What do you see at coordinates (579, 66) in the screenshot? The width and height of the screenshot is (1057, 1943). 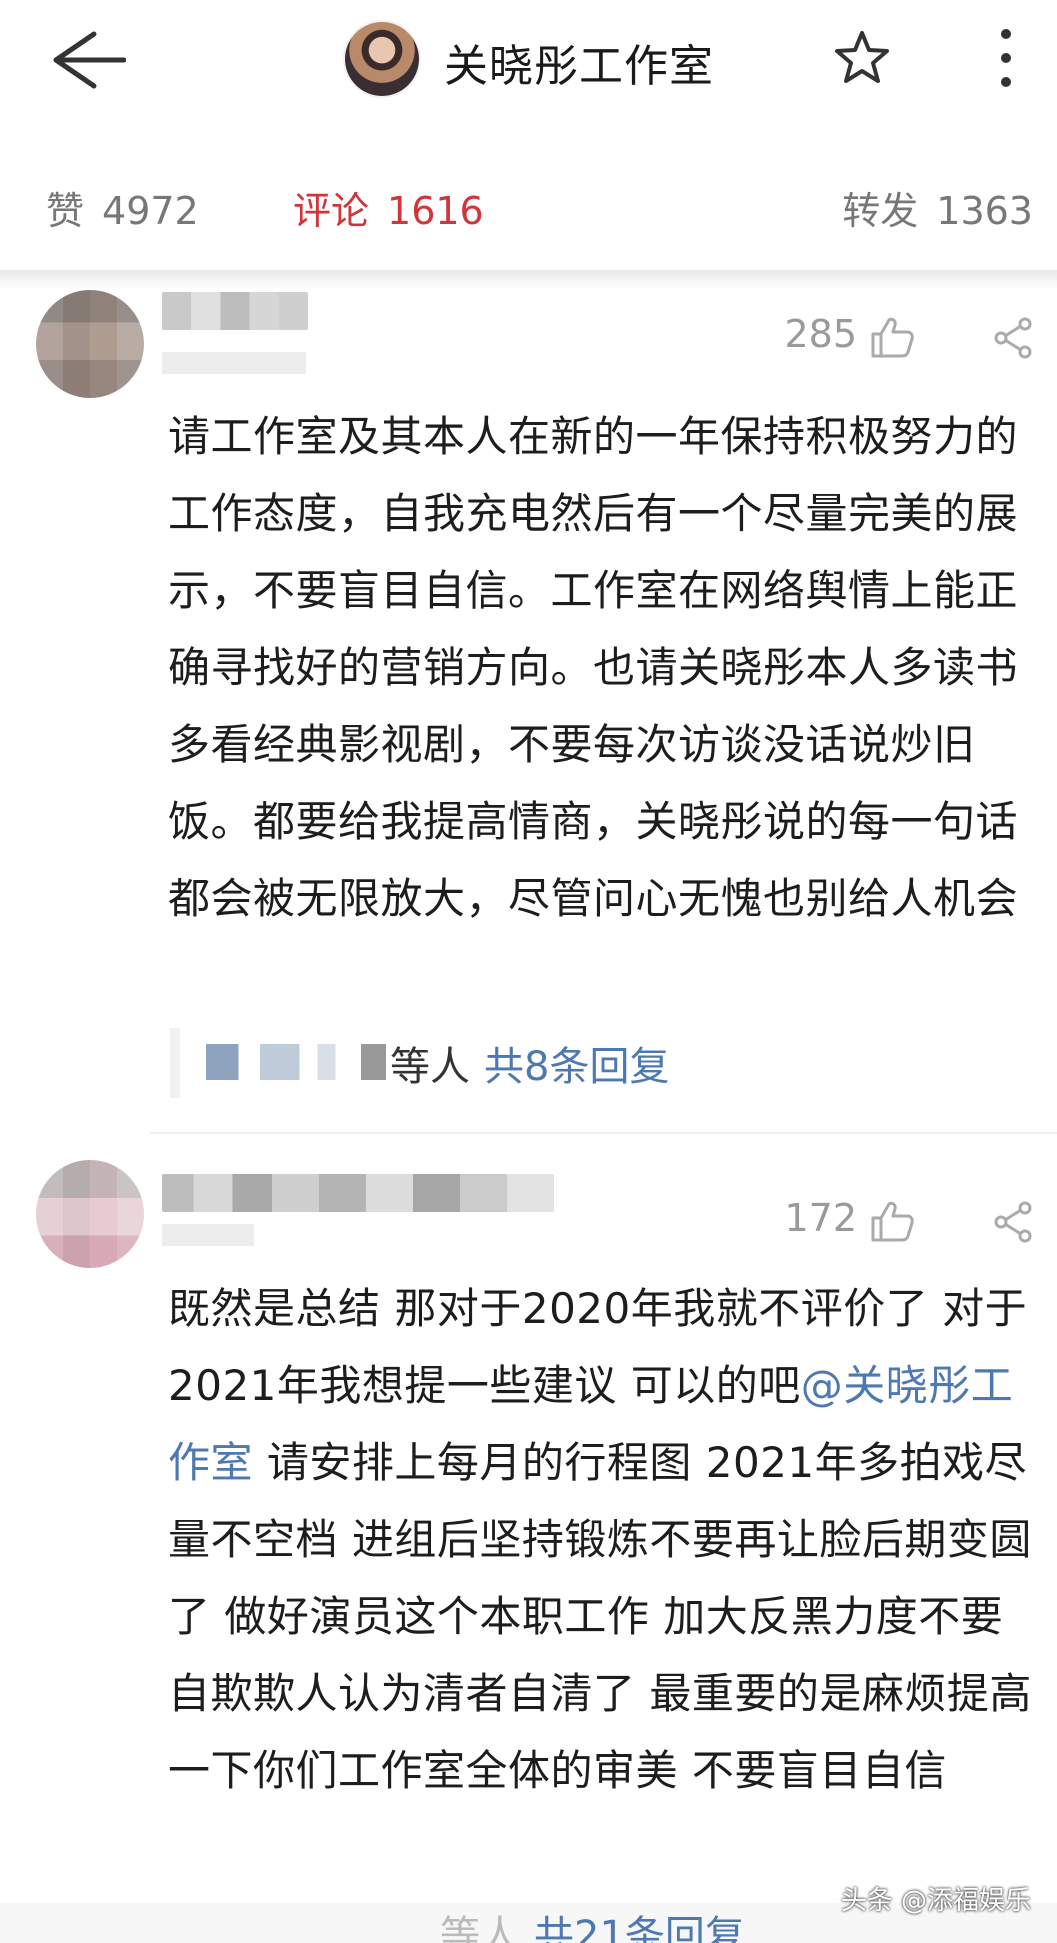 I see `page-title: 关晓彤工作室` at bounding box center [579, 66].